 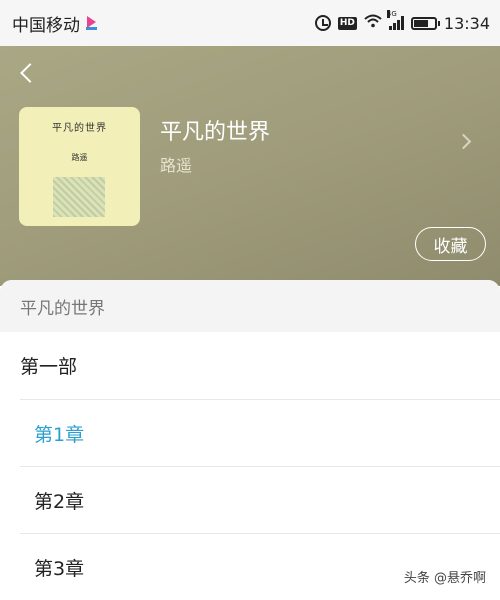 I want to click on wifi-icon, so click(x=373, y=23).